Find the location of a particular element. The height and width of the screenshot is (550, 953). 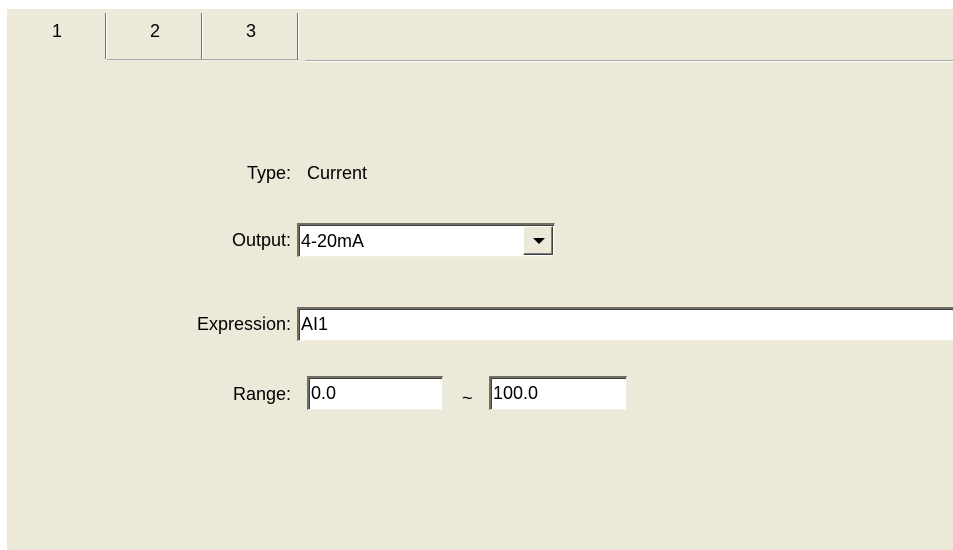

output-select: 4-20mA is located at coordinates (426, 240).